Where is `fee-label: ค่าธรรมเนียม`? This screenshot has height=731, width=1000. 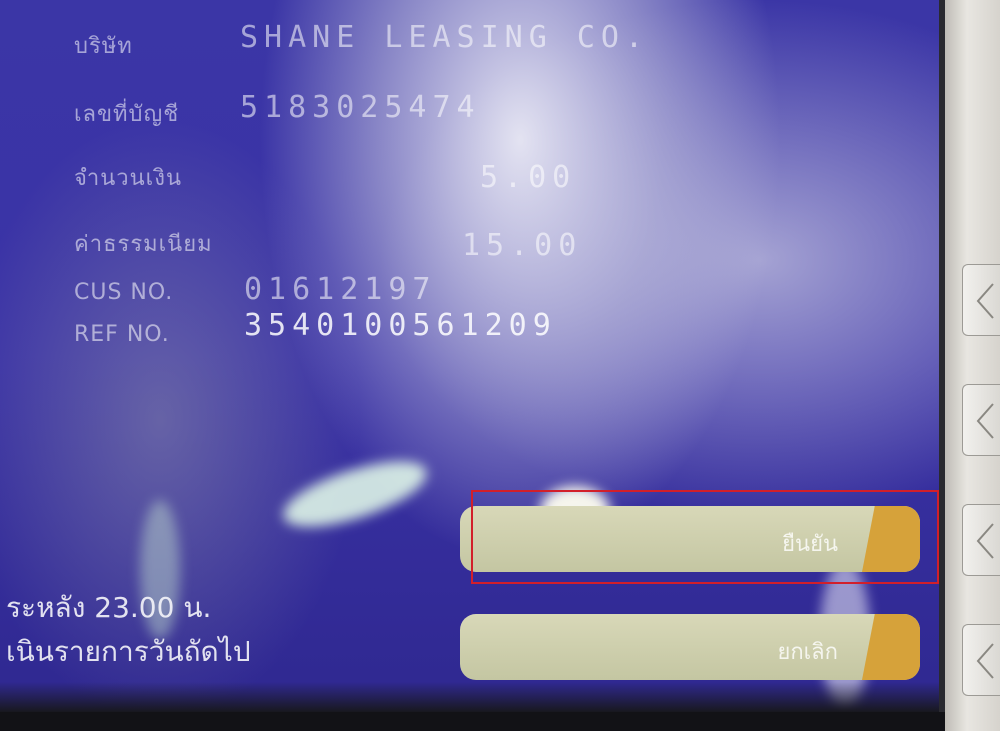 fee-label: ค่าธรรมเนียม is located at coordinates (143, 244).